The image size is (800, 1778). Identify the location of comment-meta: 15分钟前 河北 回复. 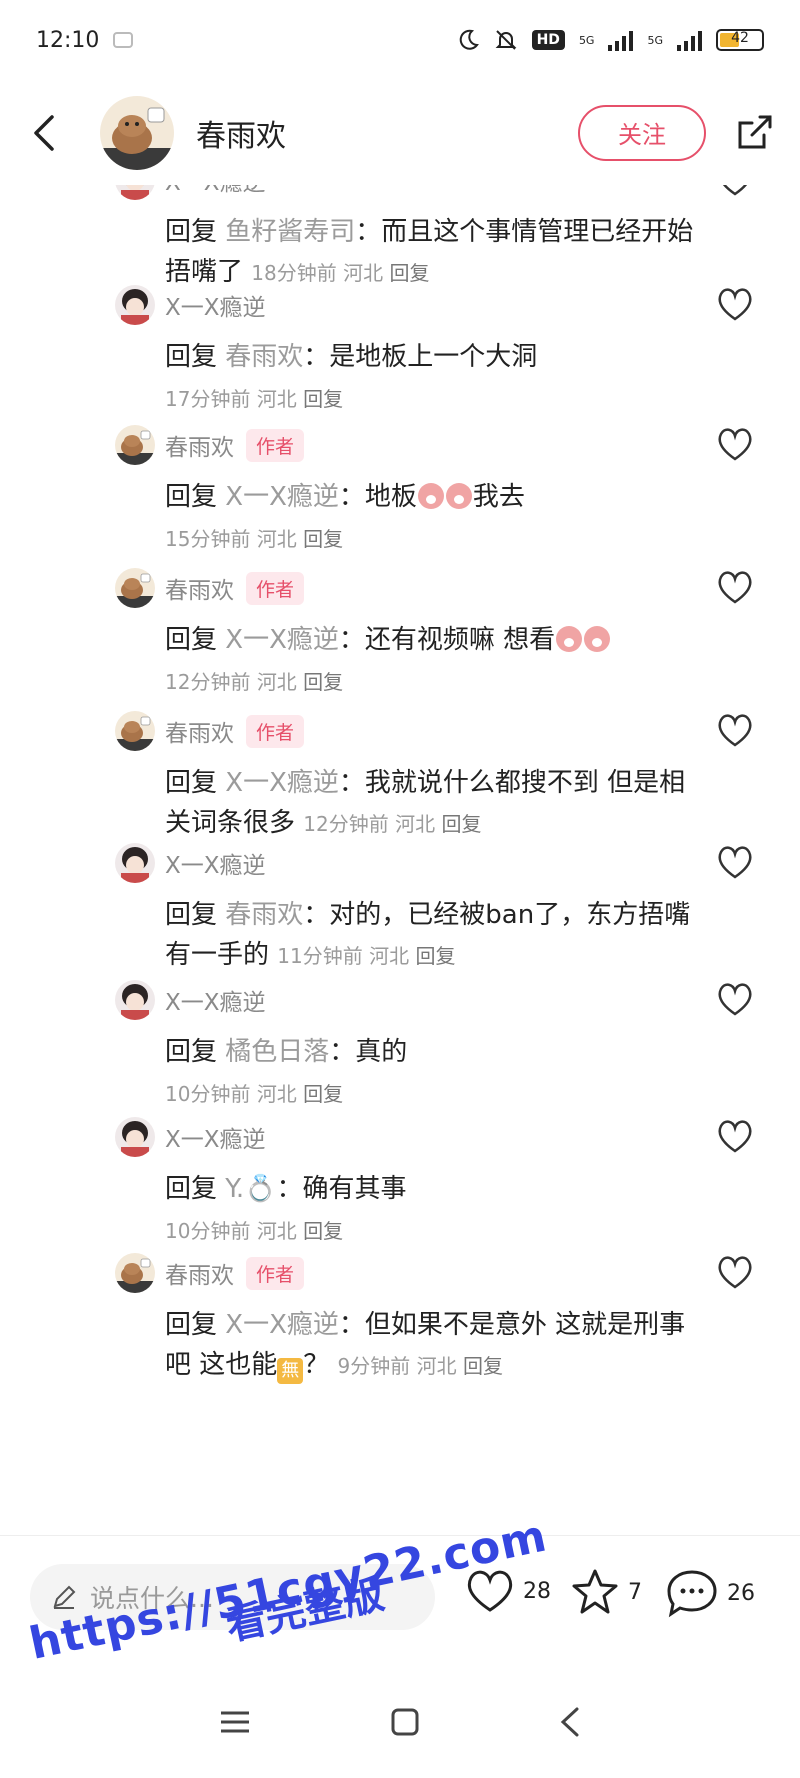
(460, 537).